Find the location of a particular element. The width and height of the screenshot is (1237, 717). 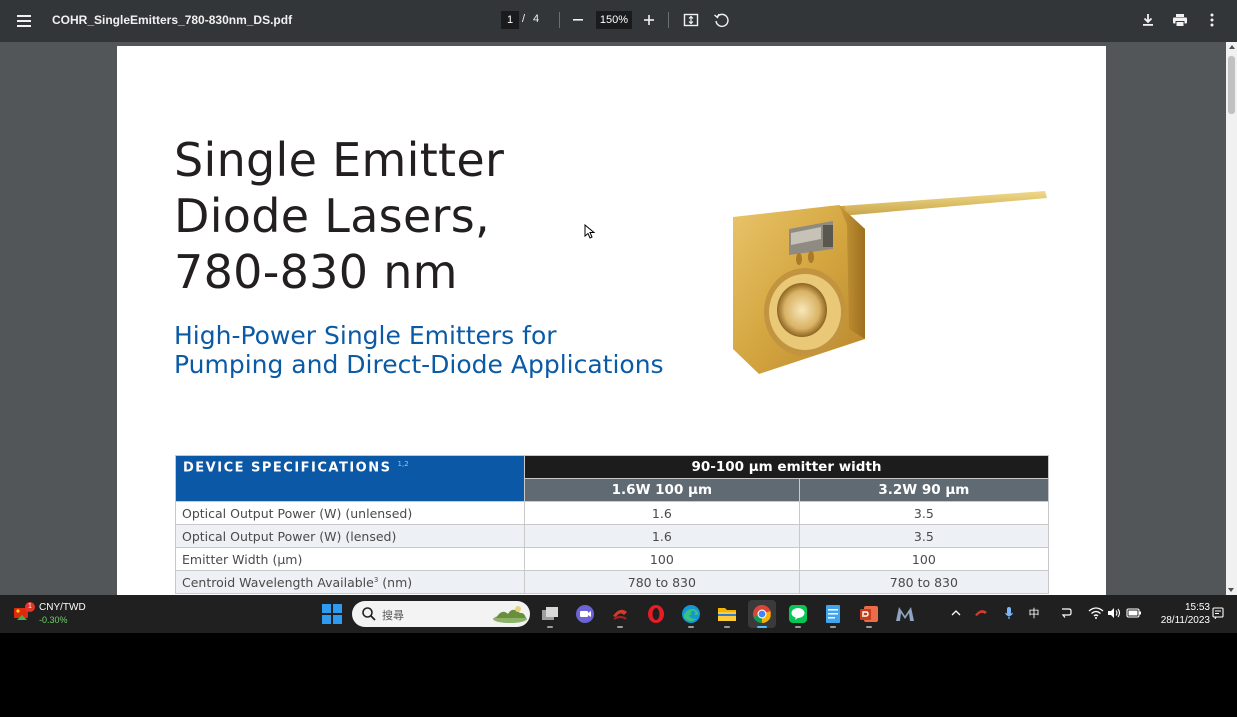

show-hidden-icons-button is located at coordinates (956, 613).